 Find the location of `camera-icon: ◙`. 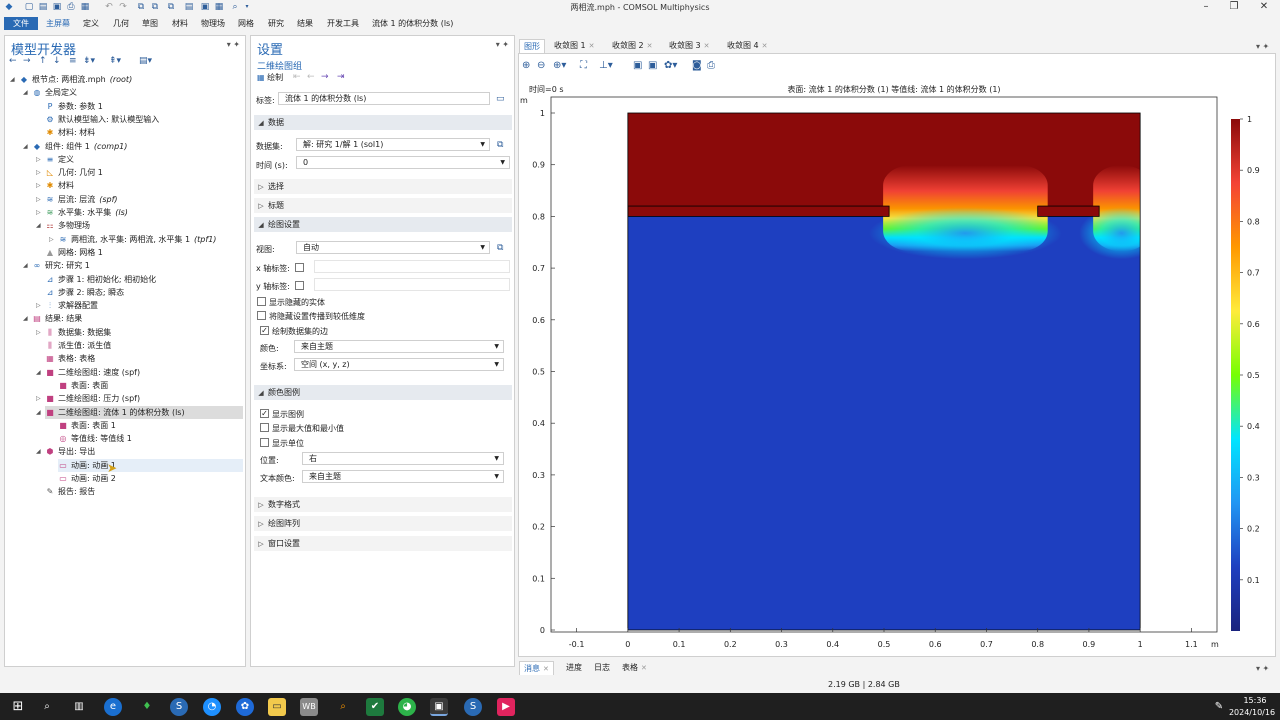

camera-icon: ◙ is located at coordinates (697, 65).